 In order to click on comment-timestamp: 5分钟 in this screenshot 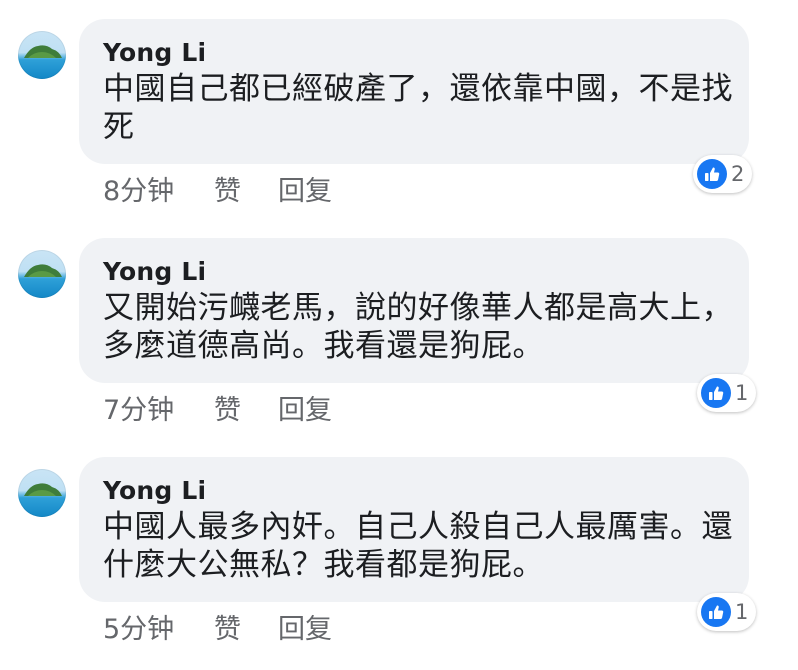, I will do `click(138, 626)`.